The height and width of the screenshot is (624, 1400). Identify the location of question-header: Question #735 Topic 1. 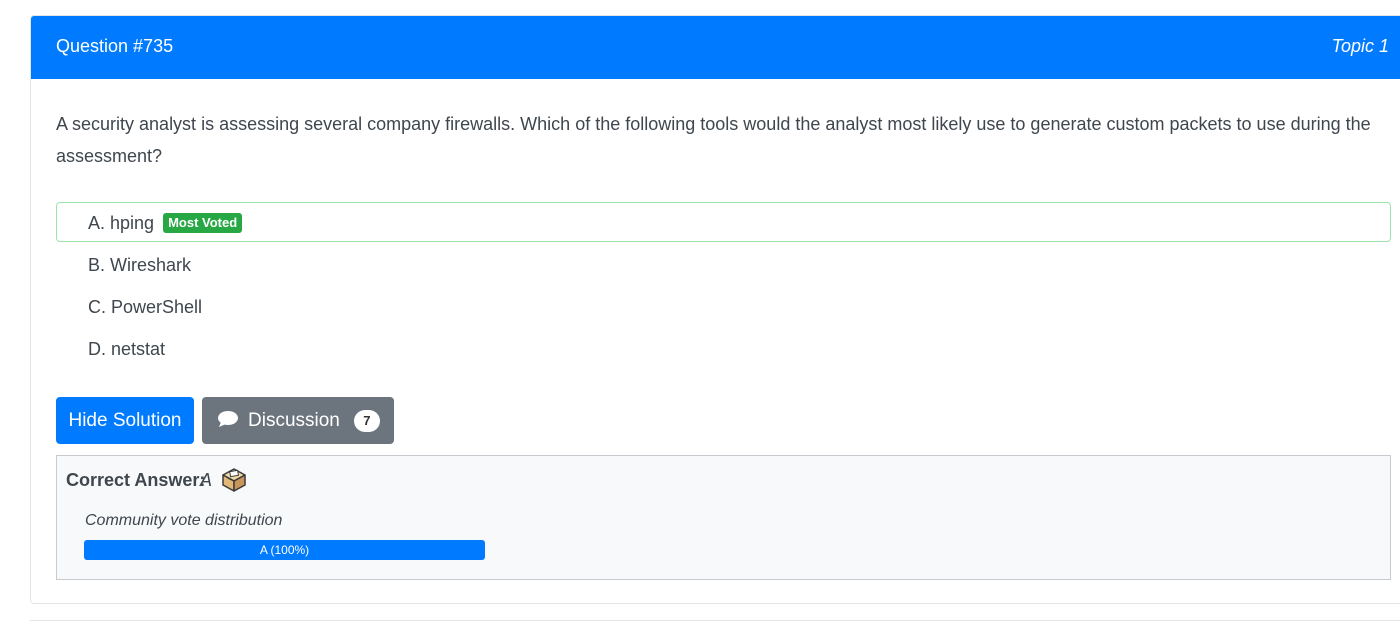
(715, 47).